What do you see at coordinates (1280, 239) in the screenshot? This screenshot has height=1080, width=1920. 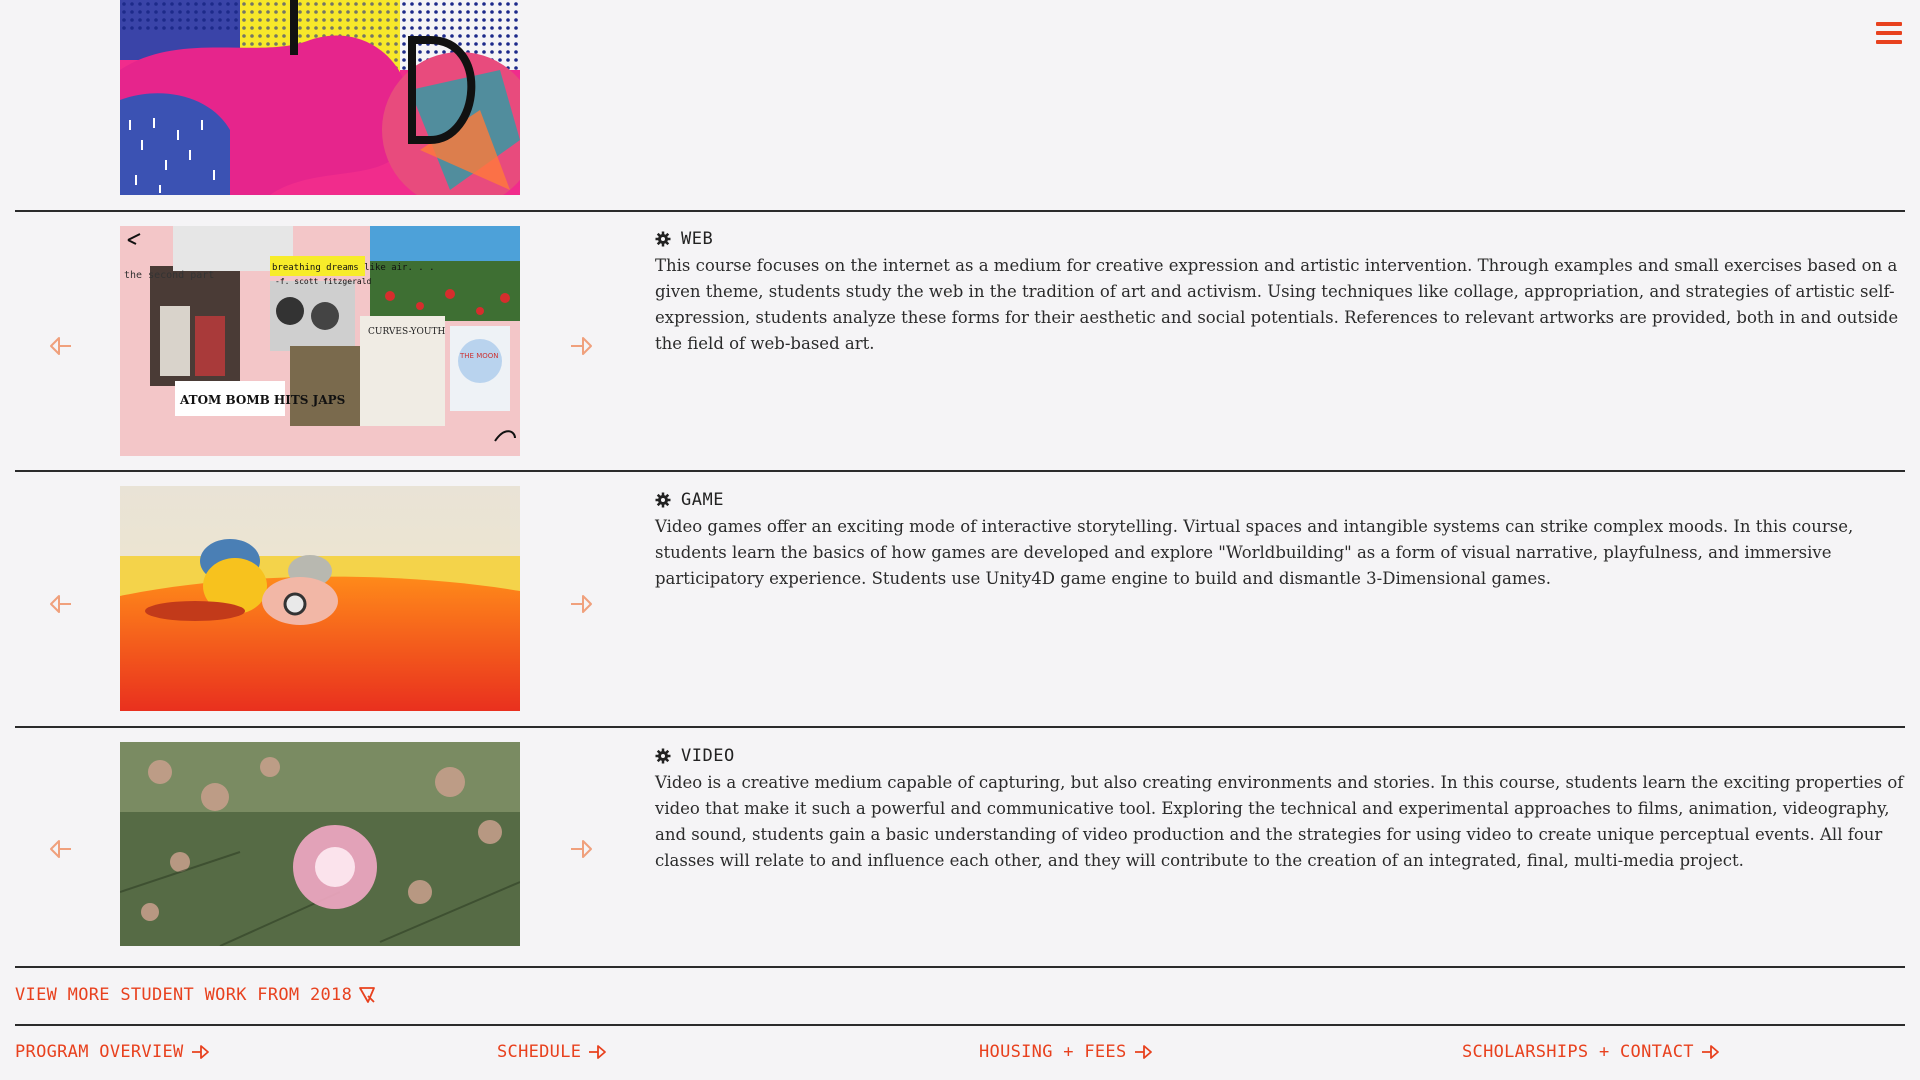 I see `course-title: WEB` at bounding box center [1280, 239].